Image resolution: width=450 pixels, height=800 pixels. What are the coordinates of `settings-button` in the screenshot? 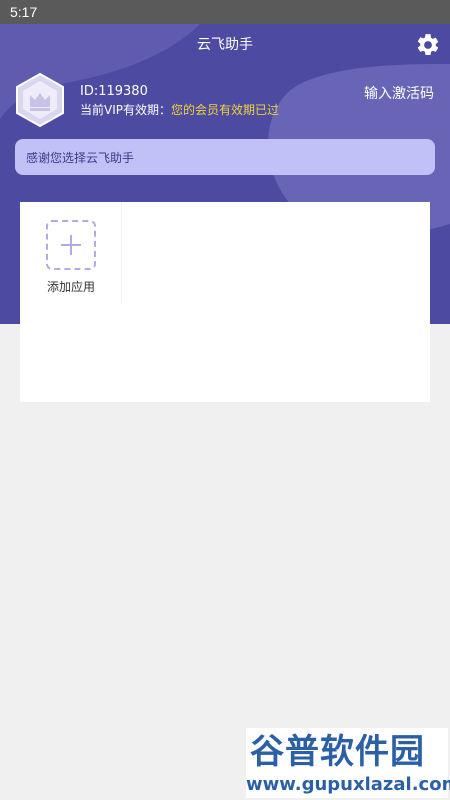 It's located at (428, 45).